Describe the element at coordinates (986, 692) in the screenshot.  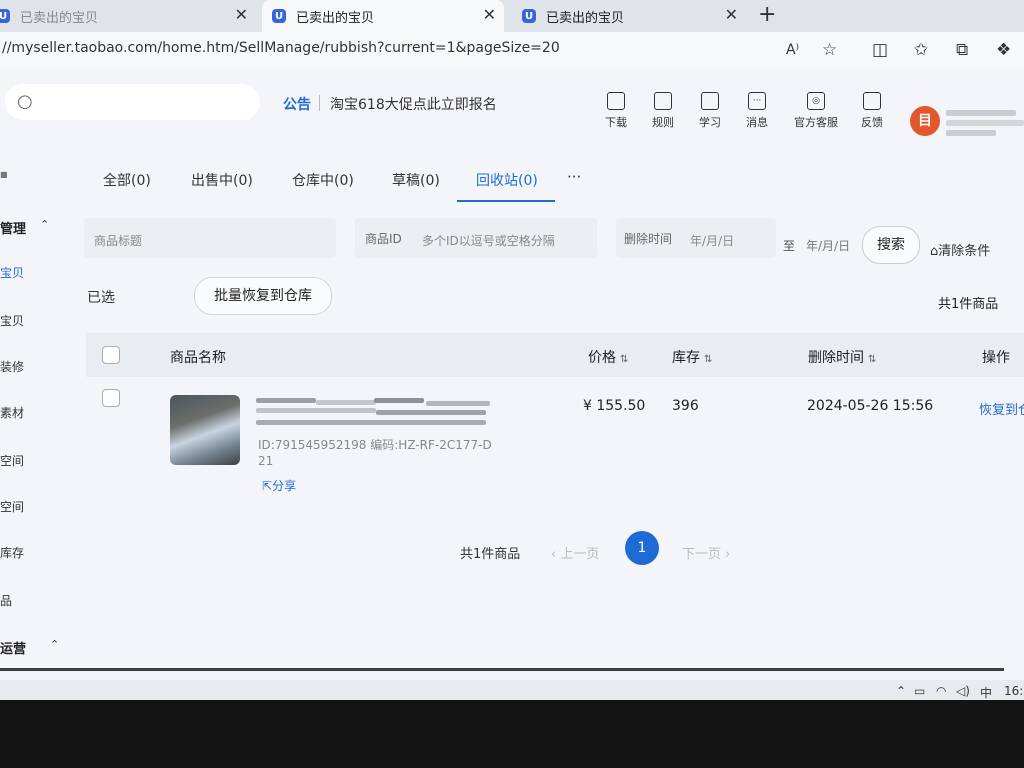
I see `ime-indicator: 中` at that location.